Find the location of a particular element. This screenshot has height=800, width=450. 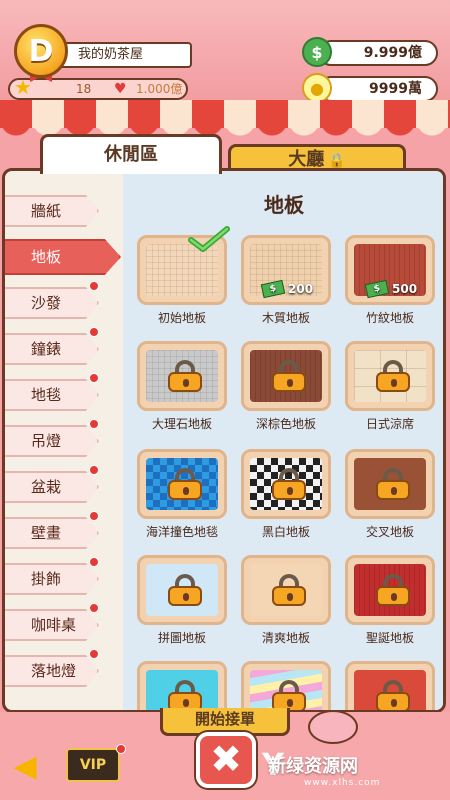

floor-name: 交叉地板 is located at coordinates (389, 532).